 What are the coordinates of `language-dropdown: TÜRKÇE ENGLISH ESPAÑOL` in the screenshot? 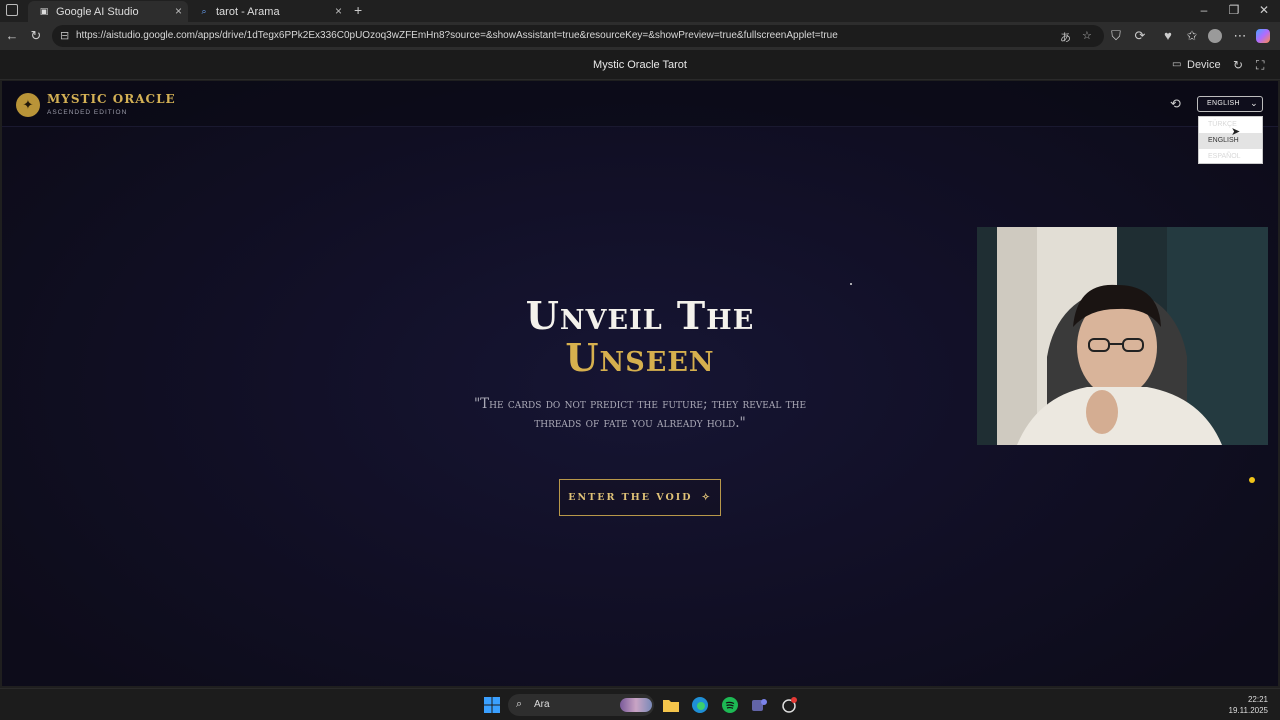 It's located at (1230, 140).